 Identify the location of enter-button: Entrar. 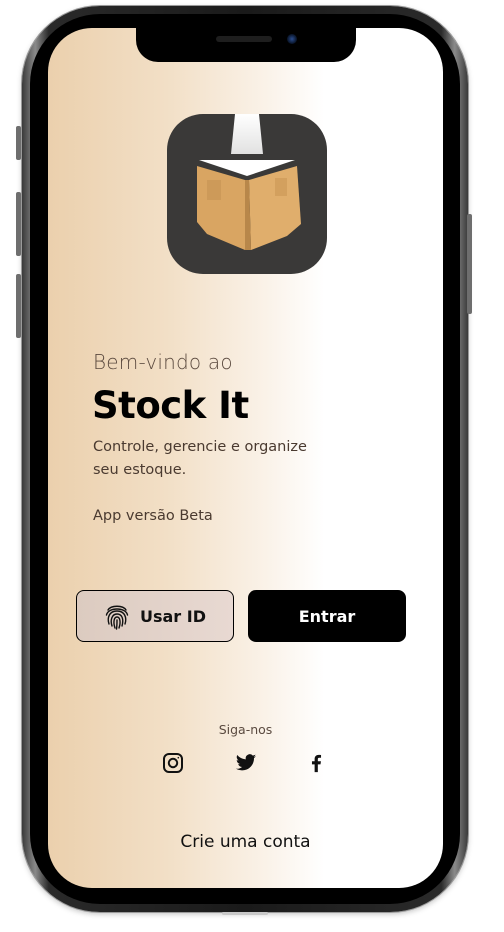
(327, 616).